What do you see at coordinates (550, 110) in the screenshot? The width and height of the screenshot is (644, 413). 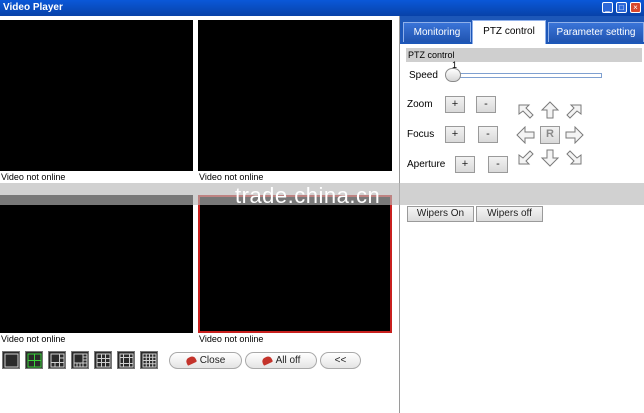 I see `pan-up-icon` at bounding box center [550, 110].